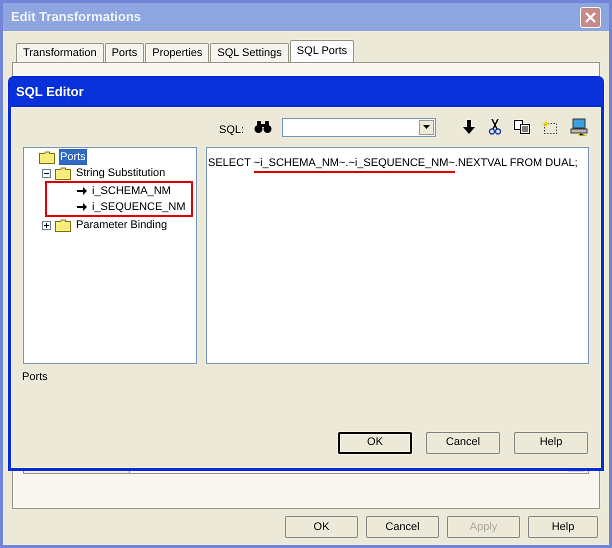 The height and width of the screenshot is (548, 612). Describe the element at coordinates (124, 52) in the screenshot. I see `tab: Ports` at that location.